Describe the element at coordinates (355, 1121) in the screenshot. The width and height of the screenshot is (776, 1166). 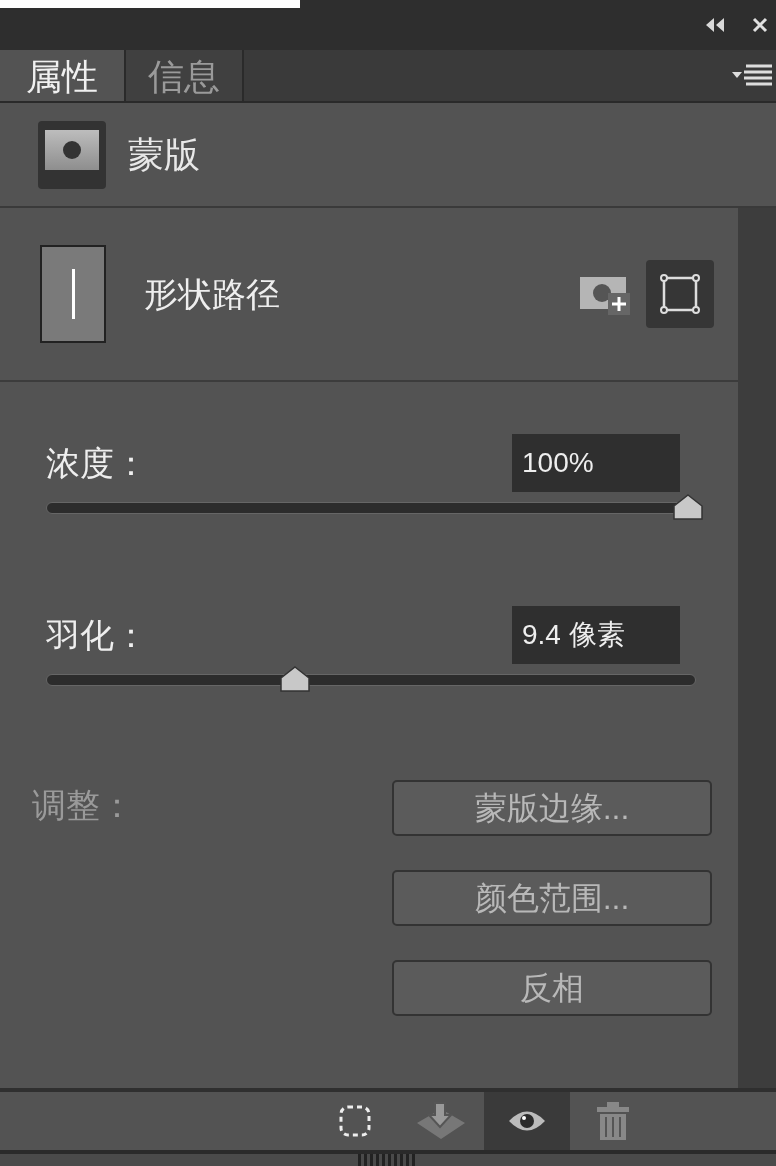
I see `selection-icon` at that location.